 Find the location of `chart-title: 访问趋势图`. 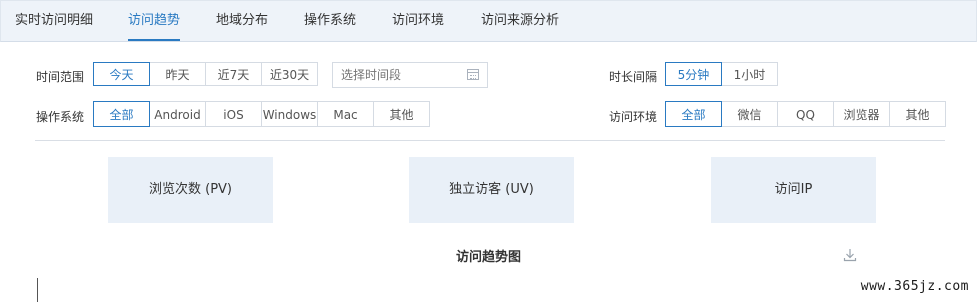

chart-title: 访问趋势图 is located at coordinates (488, 257).